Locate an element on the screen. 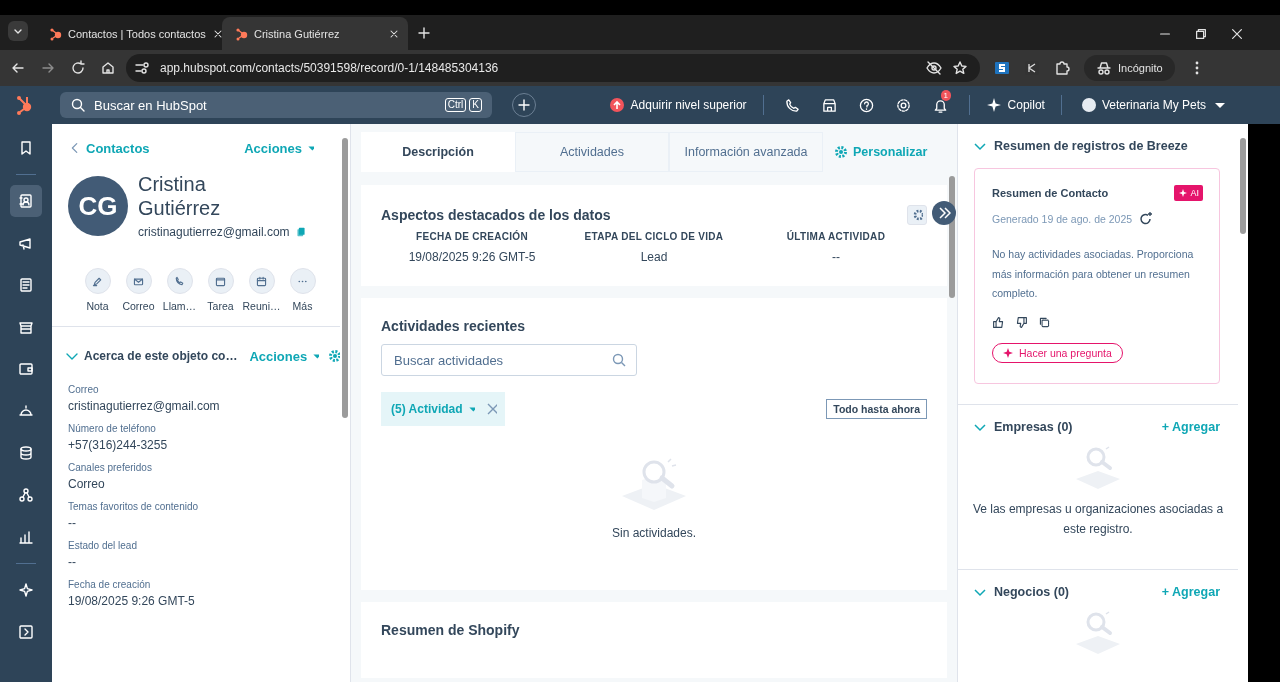 This screenshot has height=682, width=1280. card-title: Actividades recientes is located at coordinates (453, 326).